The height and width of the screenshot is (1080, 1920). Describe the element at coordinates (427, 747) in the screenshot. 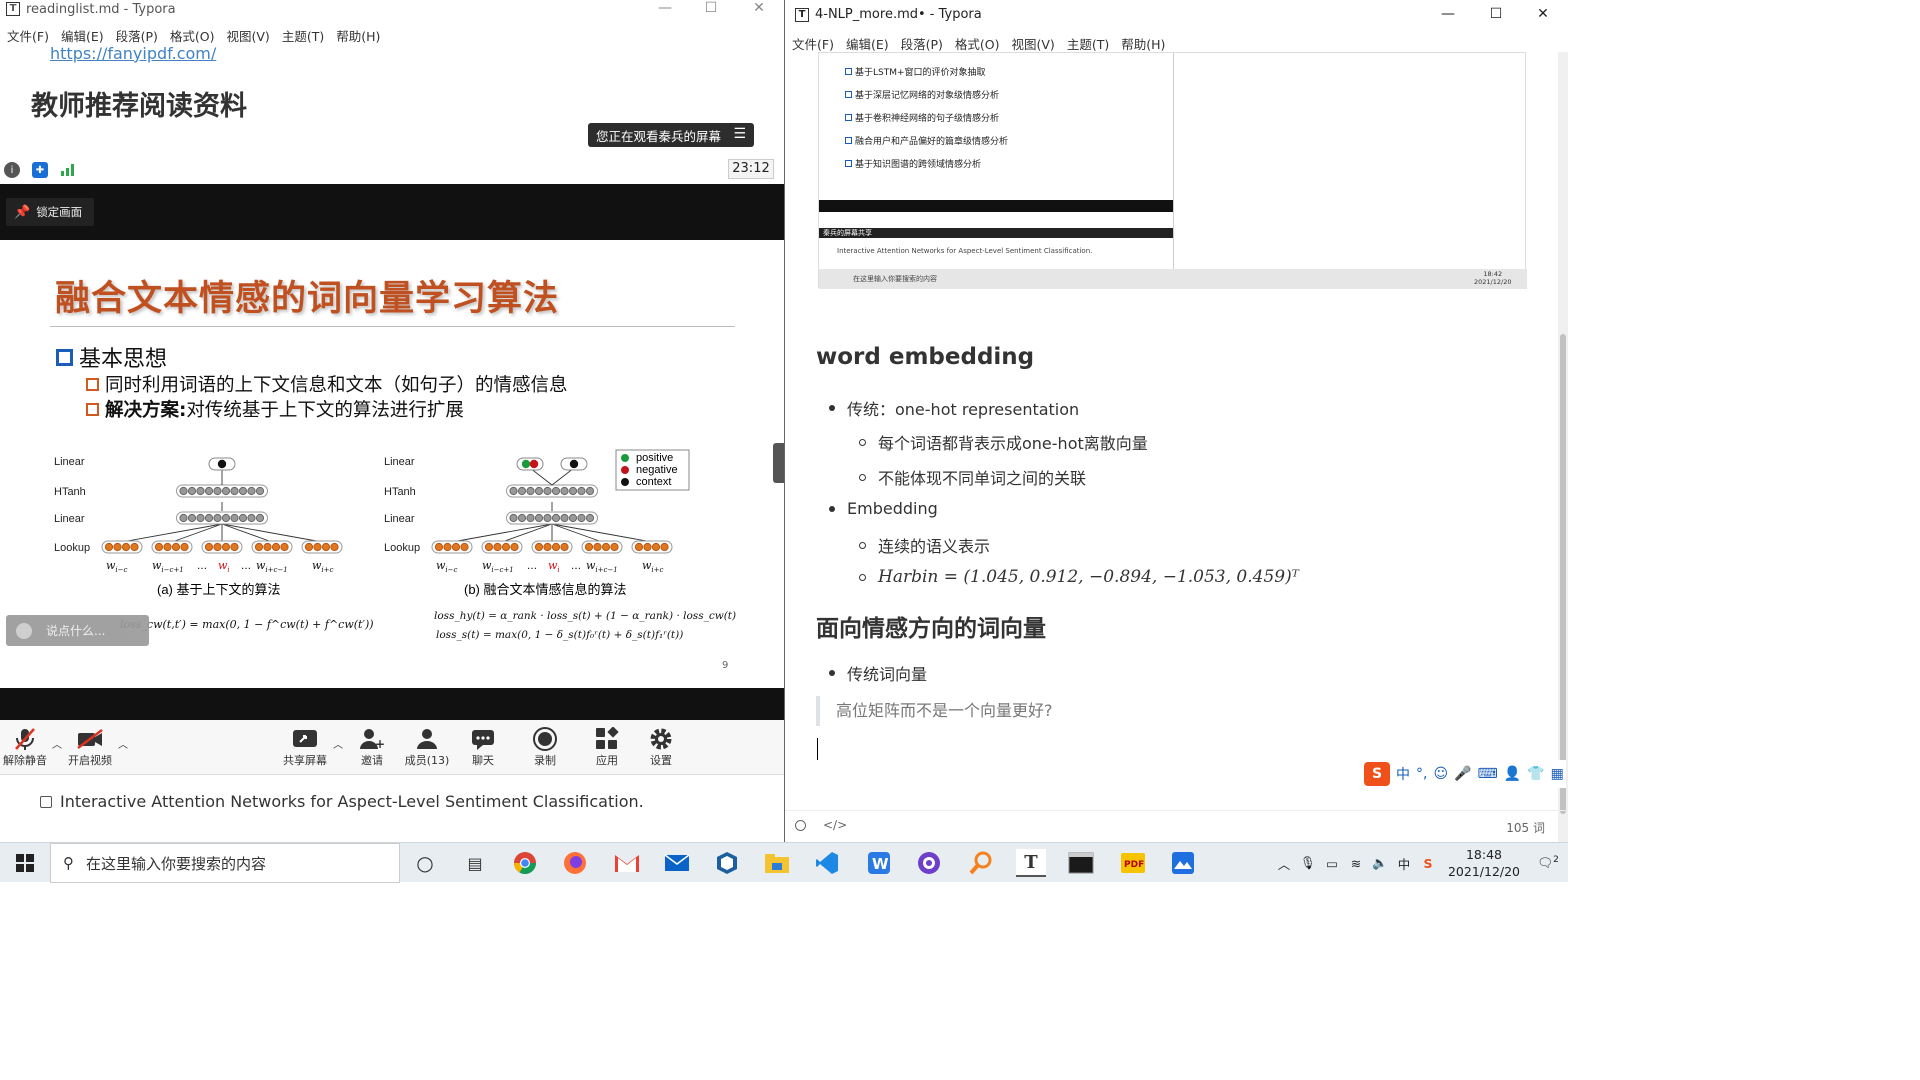

I see `members-button: 成员(13)` at that location.